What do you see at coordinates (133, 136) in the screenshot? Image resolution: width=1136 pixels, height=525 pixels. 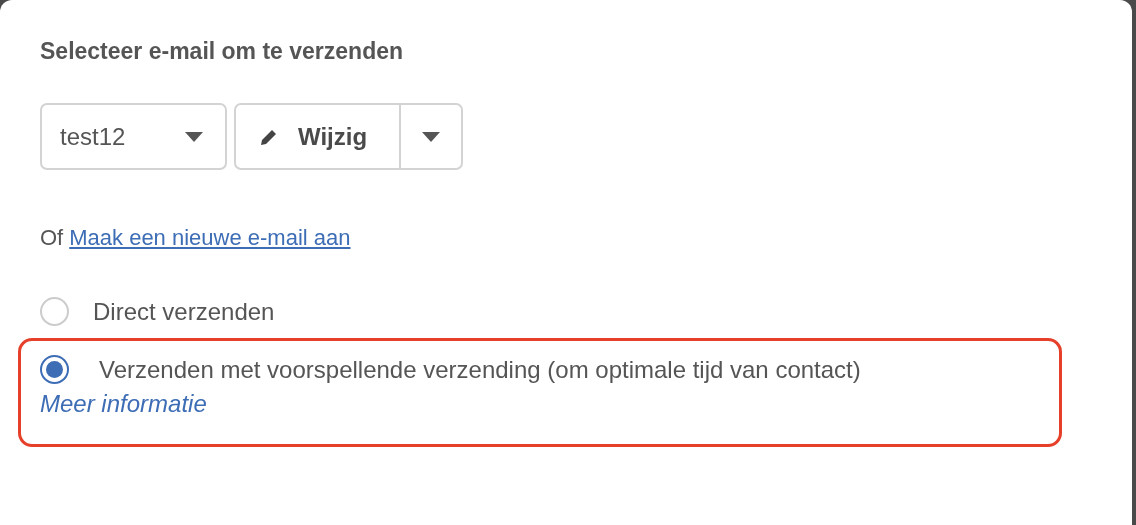 I see `email-select: test12` at bounding box center [133, 136].